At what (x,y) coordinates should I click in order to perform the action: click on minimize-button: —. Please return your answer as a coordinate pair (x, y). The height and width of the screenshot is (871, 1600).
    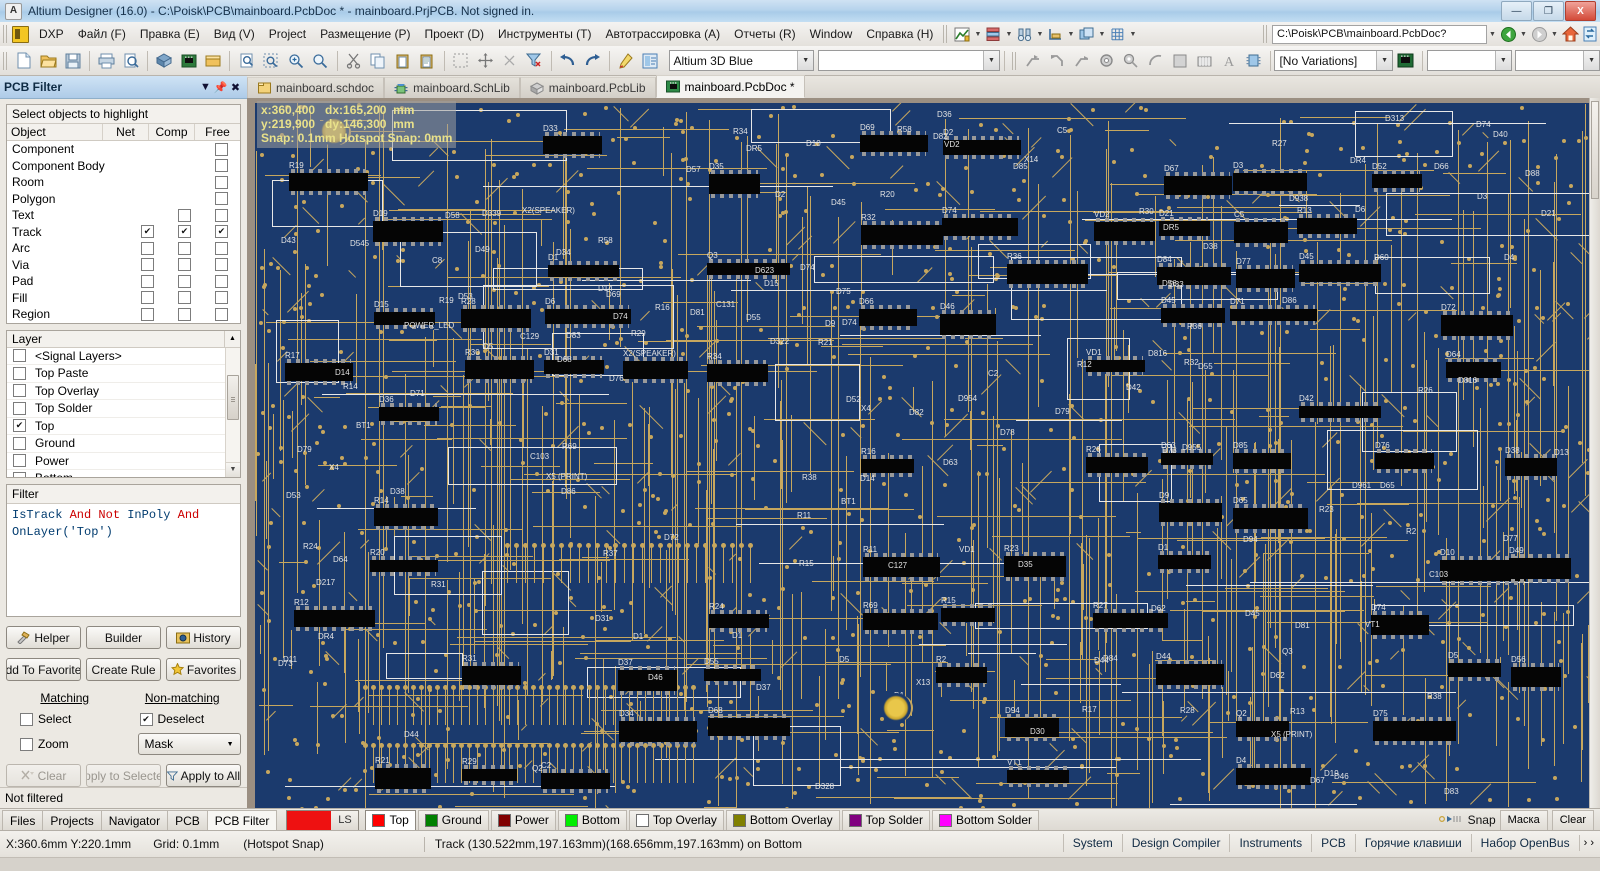
    Looking at the image, I should click on (1516, 11).